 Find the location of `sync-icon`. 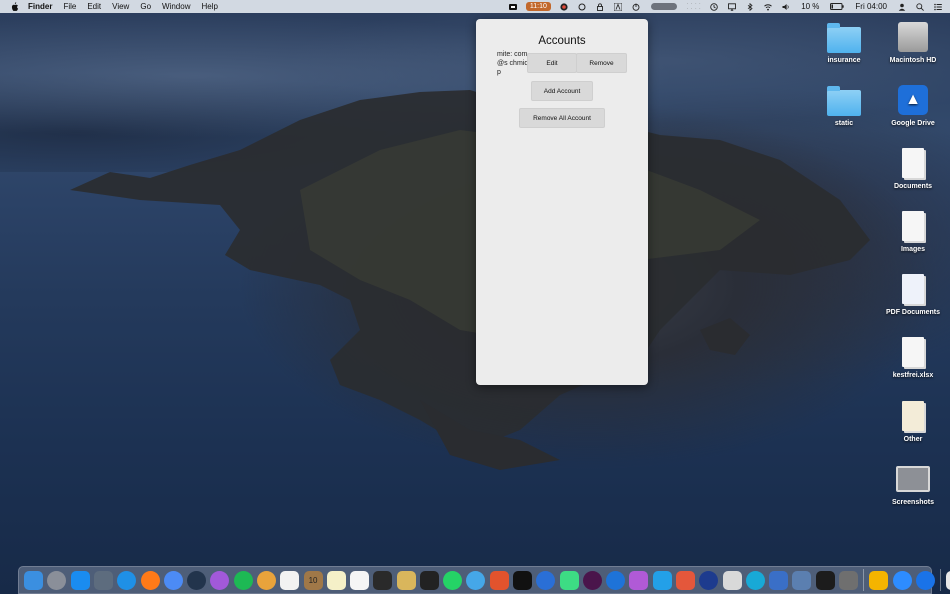

sync-icon is located at coordinates (582, 7).